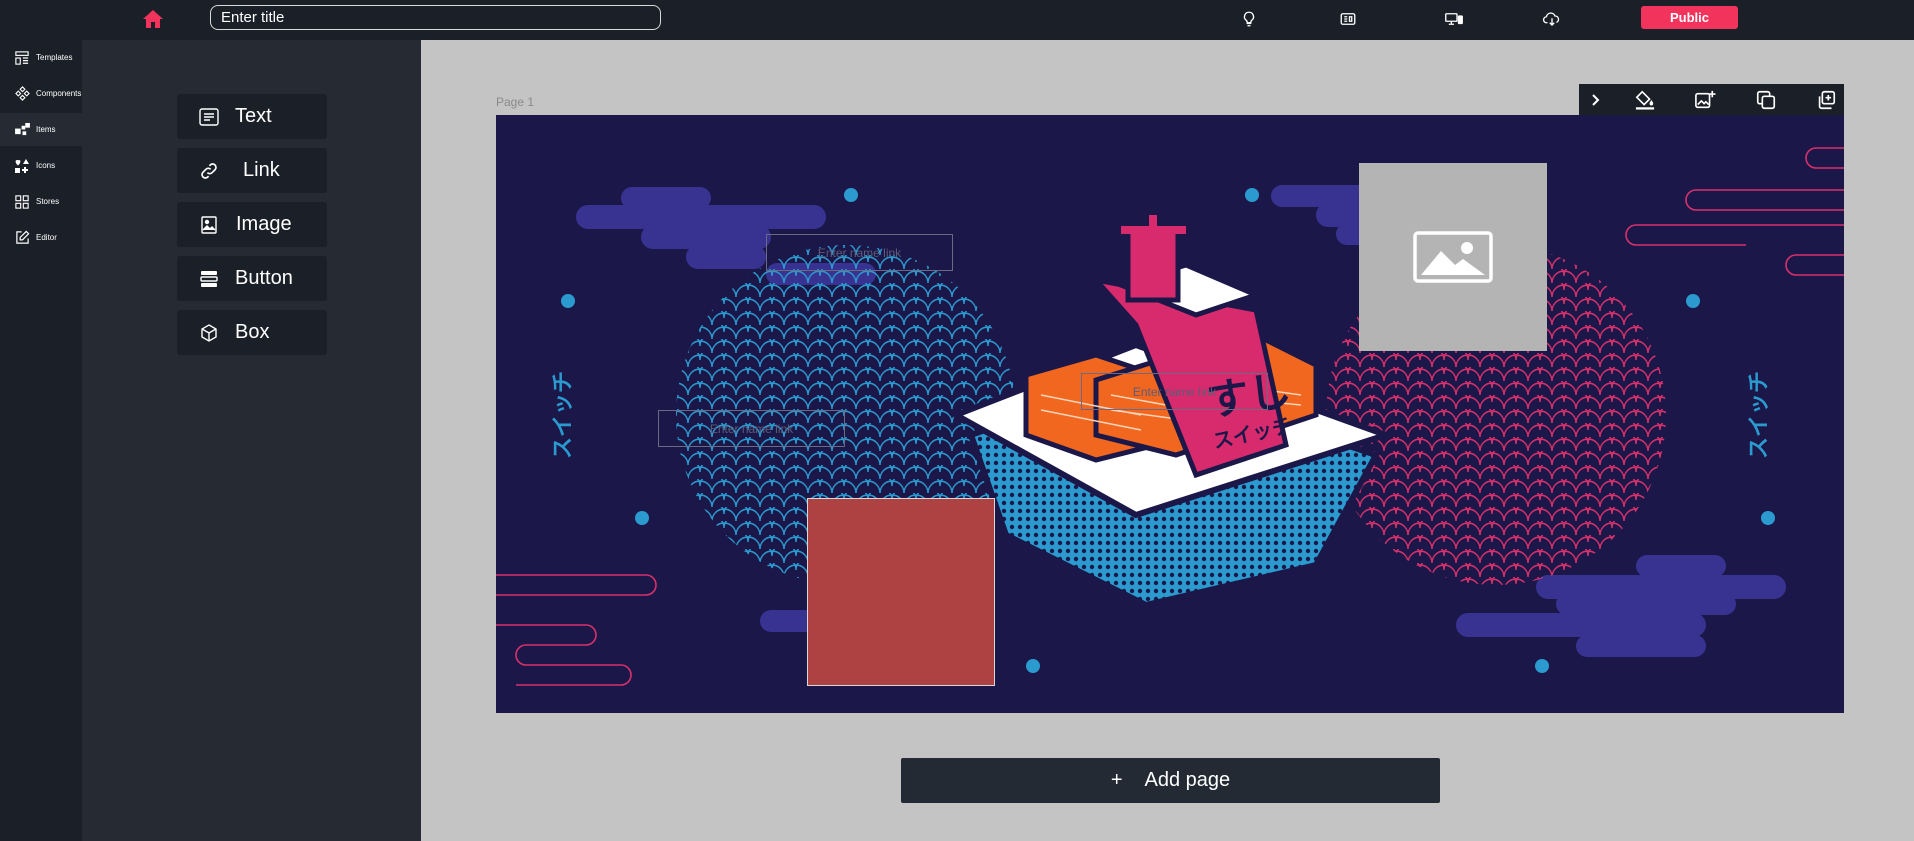 The height and width of the screenshot is (841, 1914). Describe the element at coordinates (54, 57) in the screenshot. I see `nav-label: Templates` at that location.